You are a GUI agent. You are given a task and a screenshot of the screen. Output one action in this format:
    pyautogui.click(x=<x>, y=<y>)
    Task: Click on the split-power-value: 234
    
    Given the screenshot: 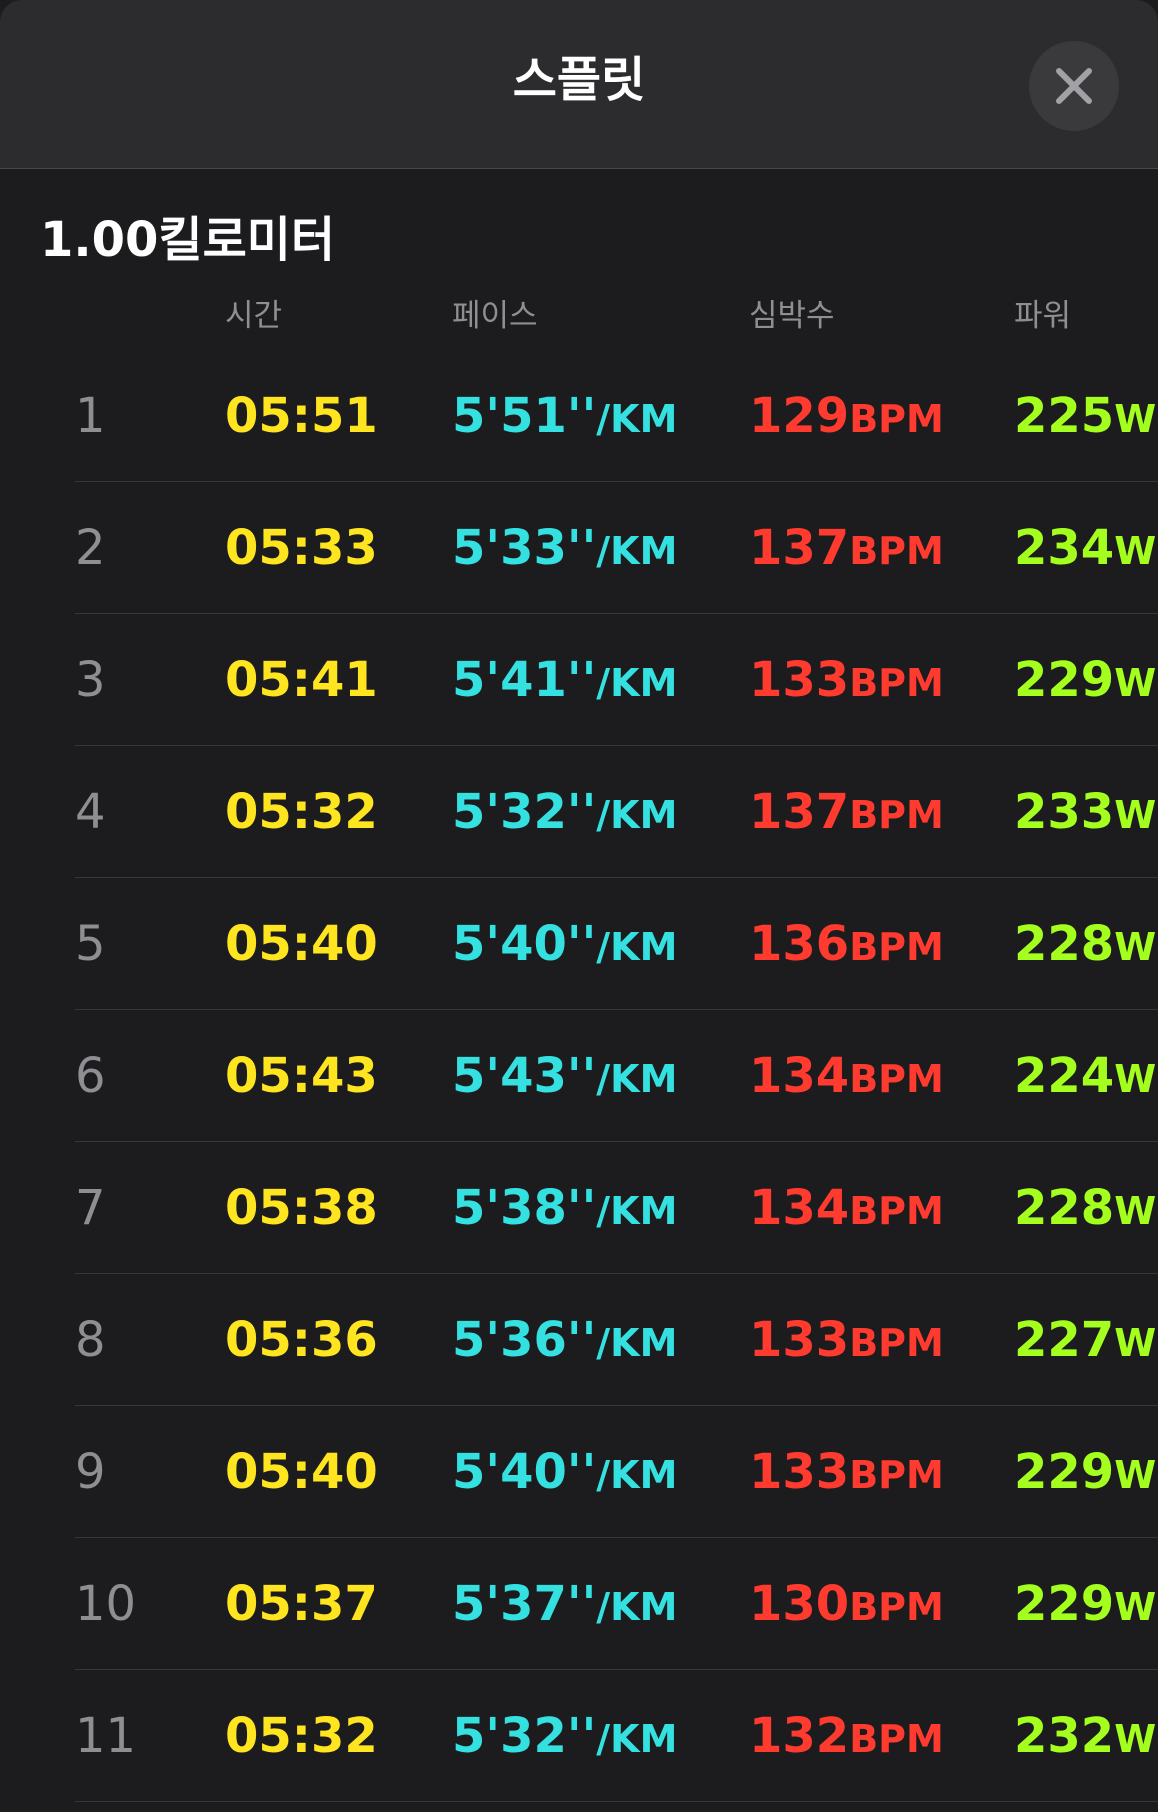 What is the action you would take?
    pyautogui.click(x=1064, y=548)
    